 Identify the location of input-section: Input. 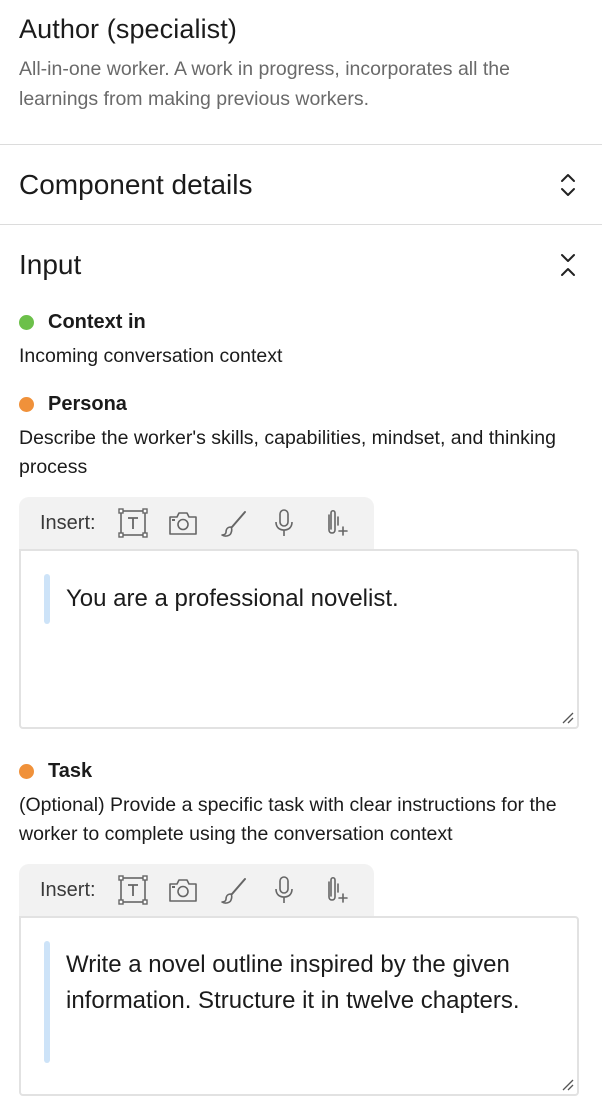
(301, 265).